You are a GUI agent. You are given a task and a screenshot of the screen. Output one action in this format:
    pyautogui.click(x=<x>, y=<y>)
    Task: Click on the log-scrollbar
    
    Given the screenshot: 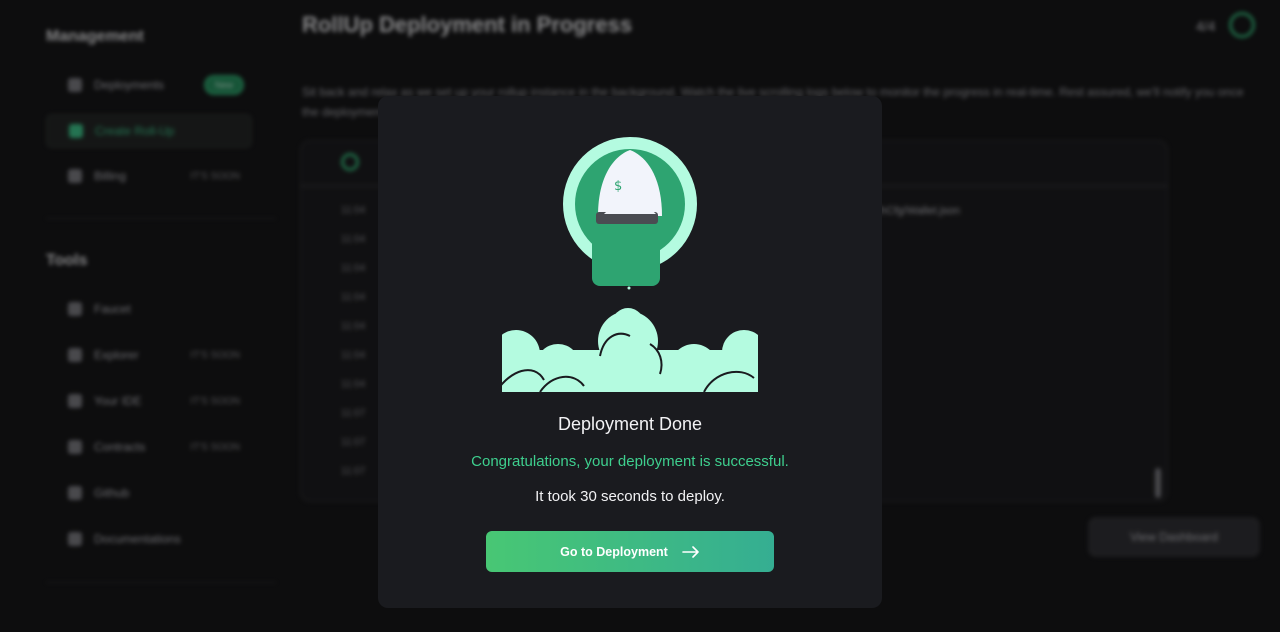 What is the action you would take?
    pyautogui.click(x=1158, y=483)
    